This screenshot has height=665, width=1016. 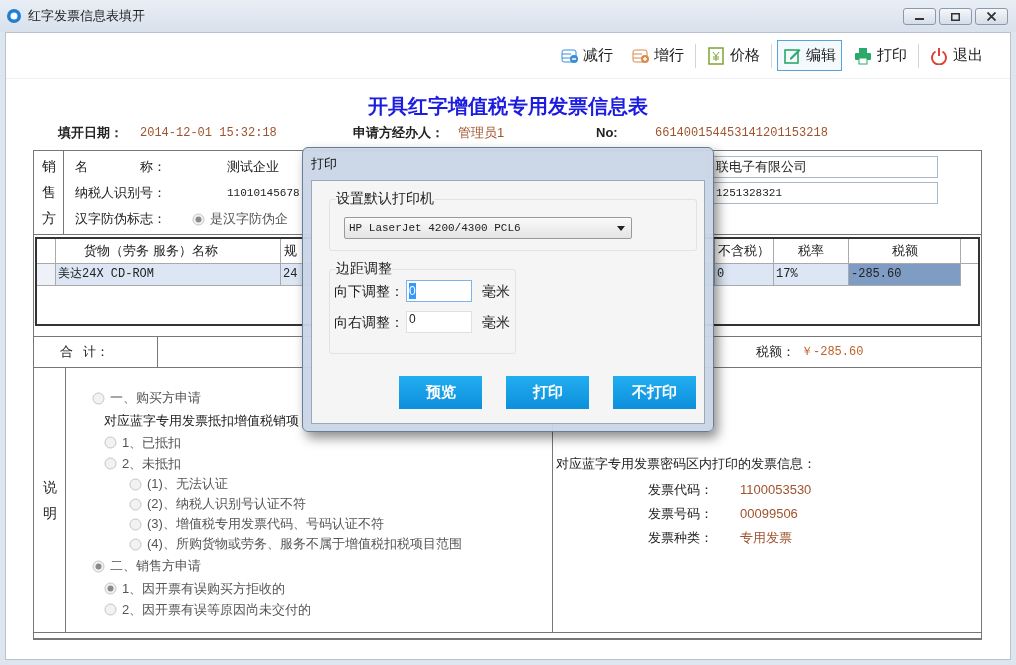 What do you see at coordinates (324, 164) in the screenshot?
I see `dialog-title: 打印` at bounding box center [324, 164].